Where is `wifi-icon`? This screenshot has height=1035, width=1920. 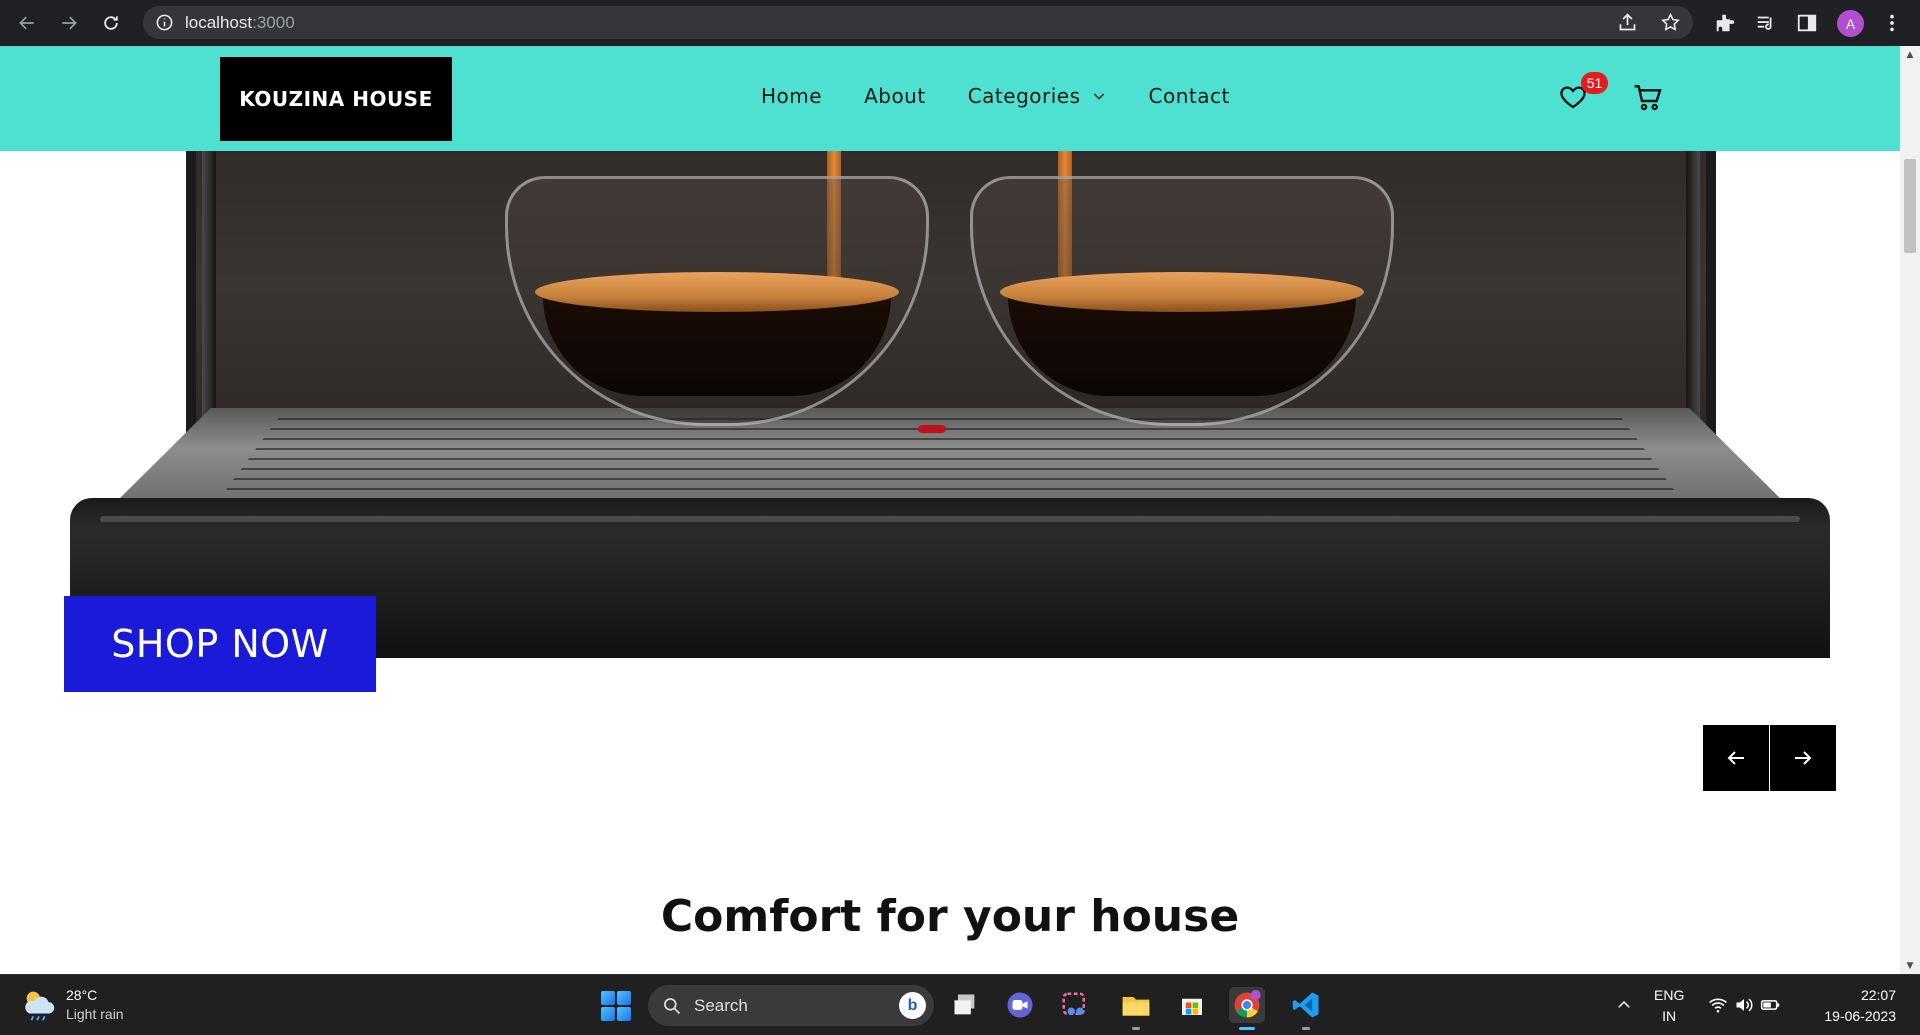 wifi-icon is located at coordinates (1718, 1005).